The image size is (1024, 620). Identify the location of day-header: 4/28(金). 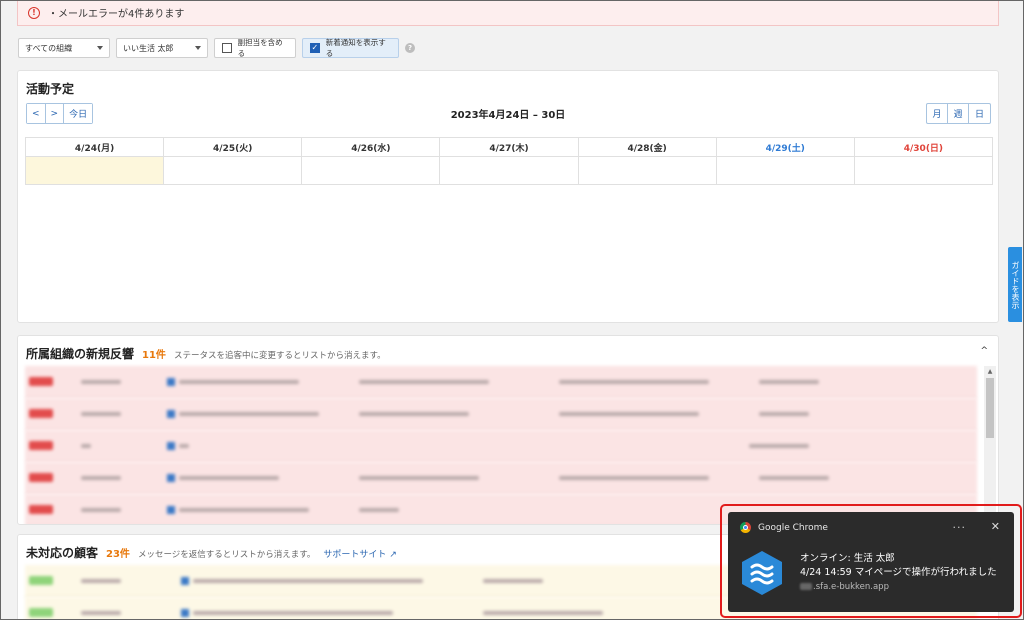
(647, 147).